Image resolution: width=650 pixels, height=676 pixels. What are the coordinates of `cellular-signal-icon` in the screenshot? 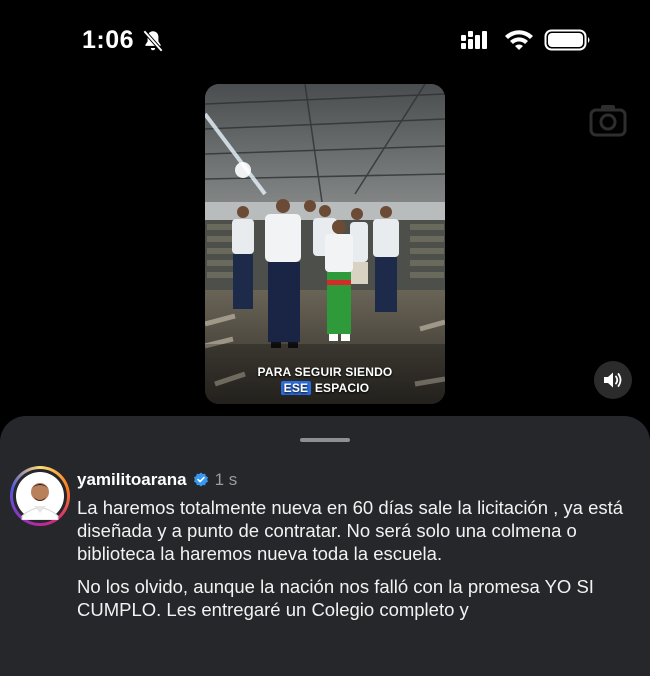 It's located at (474, 40).